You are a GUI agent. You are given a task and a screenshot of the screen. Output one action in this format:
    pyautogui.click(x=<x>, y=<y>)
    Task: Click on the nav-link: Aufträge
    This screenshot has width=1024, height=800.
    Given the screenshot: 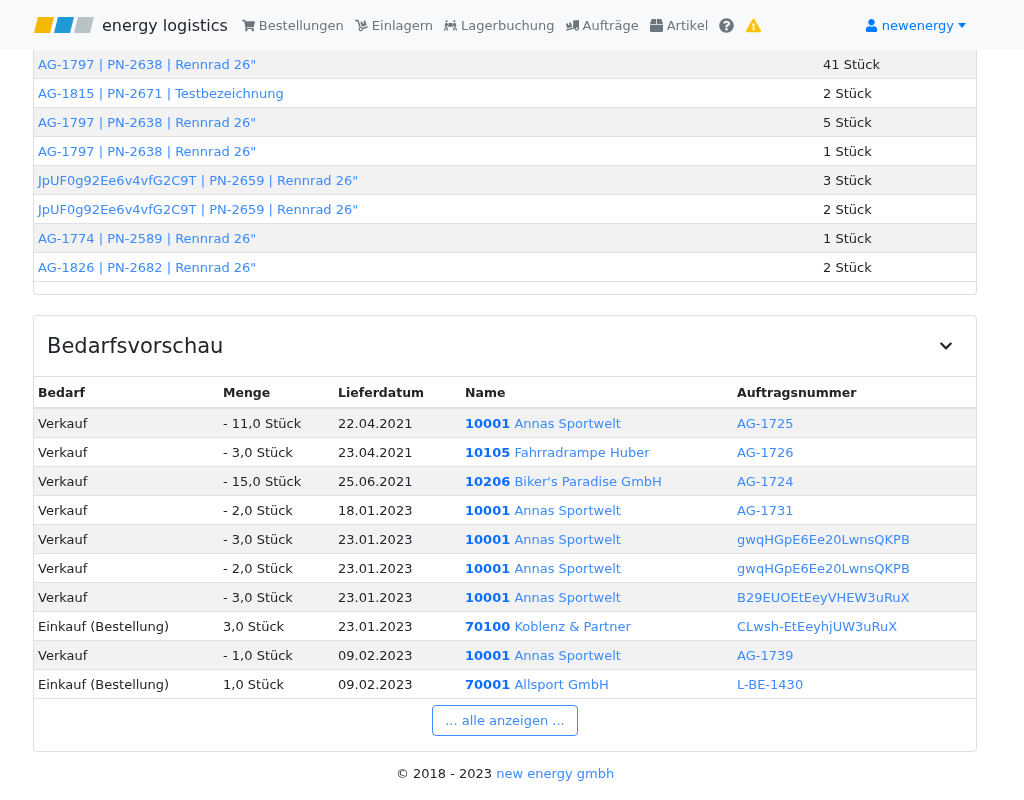 What is the action you would take?
    pyautogui.click(x=602, y=25)
    